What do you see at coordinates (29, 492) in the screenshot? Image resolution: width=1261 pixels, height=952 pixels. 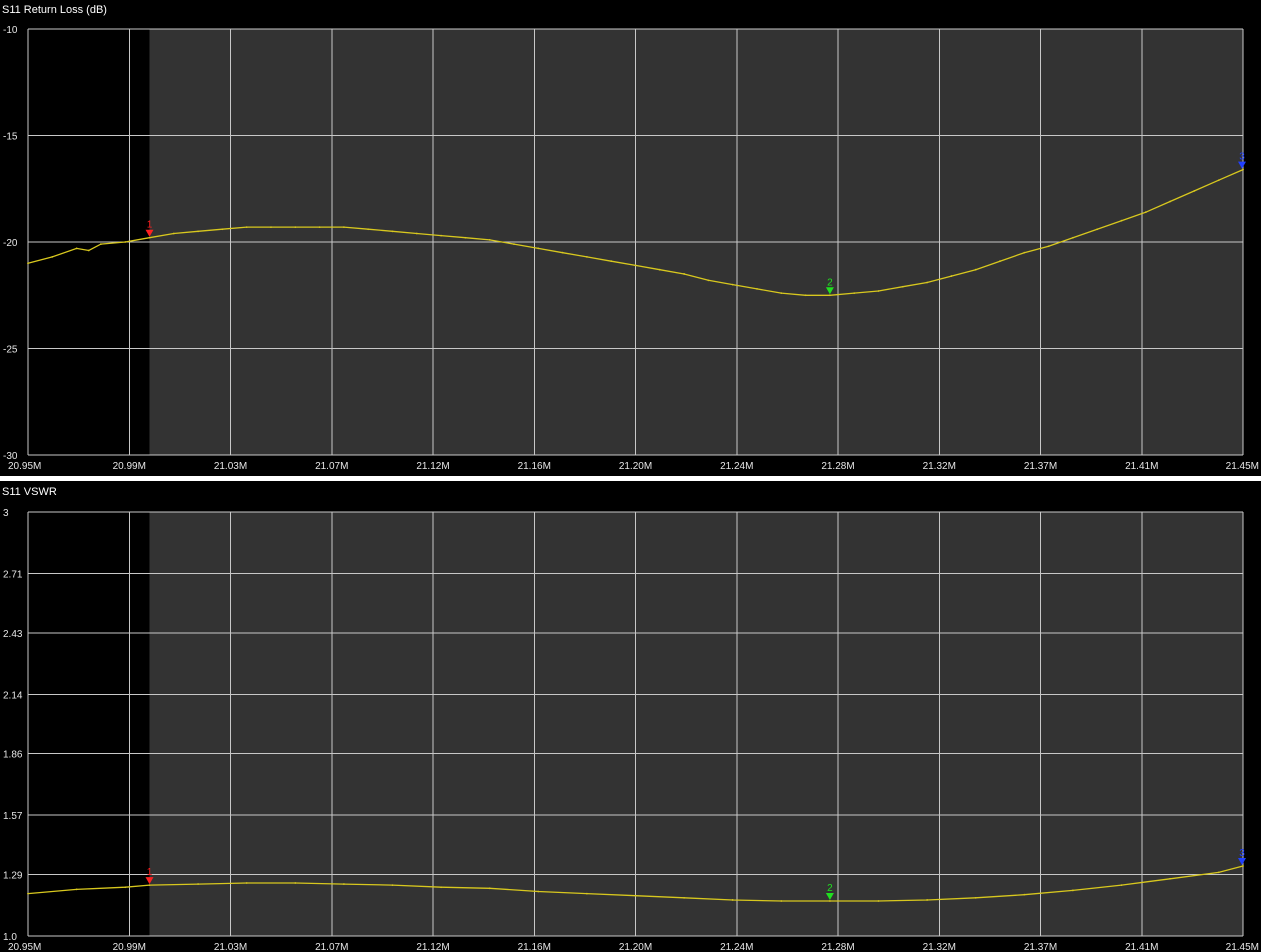 I see `vswr-title: S11 VSWR` at bounding box center [29, 492].